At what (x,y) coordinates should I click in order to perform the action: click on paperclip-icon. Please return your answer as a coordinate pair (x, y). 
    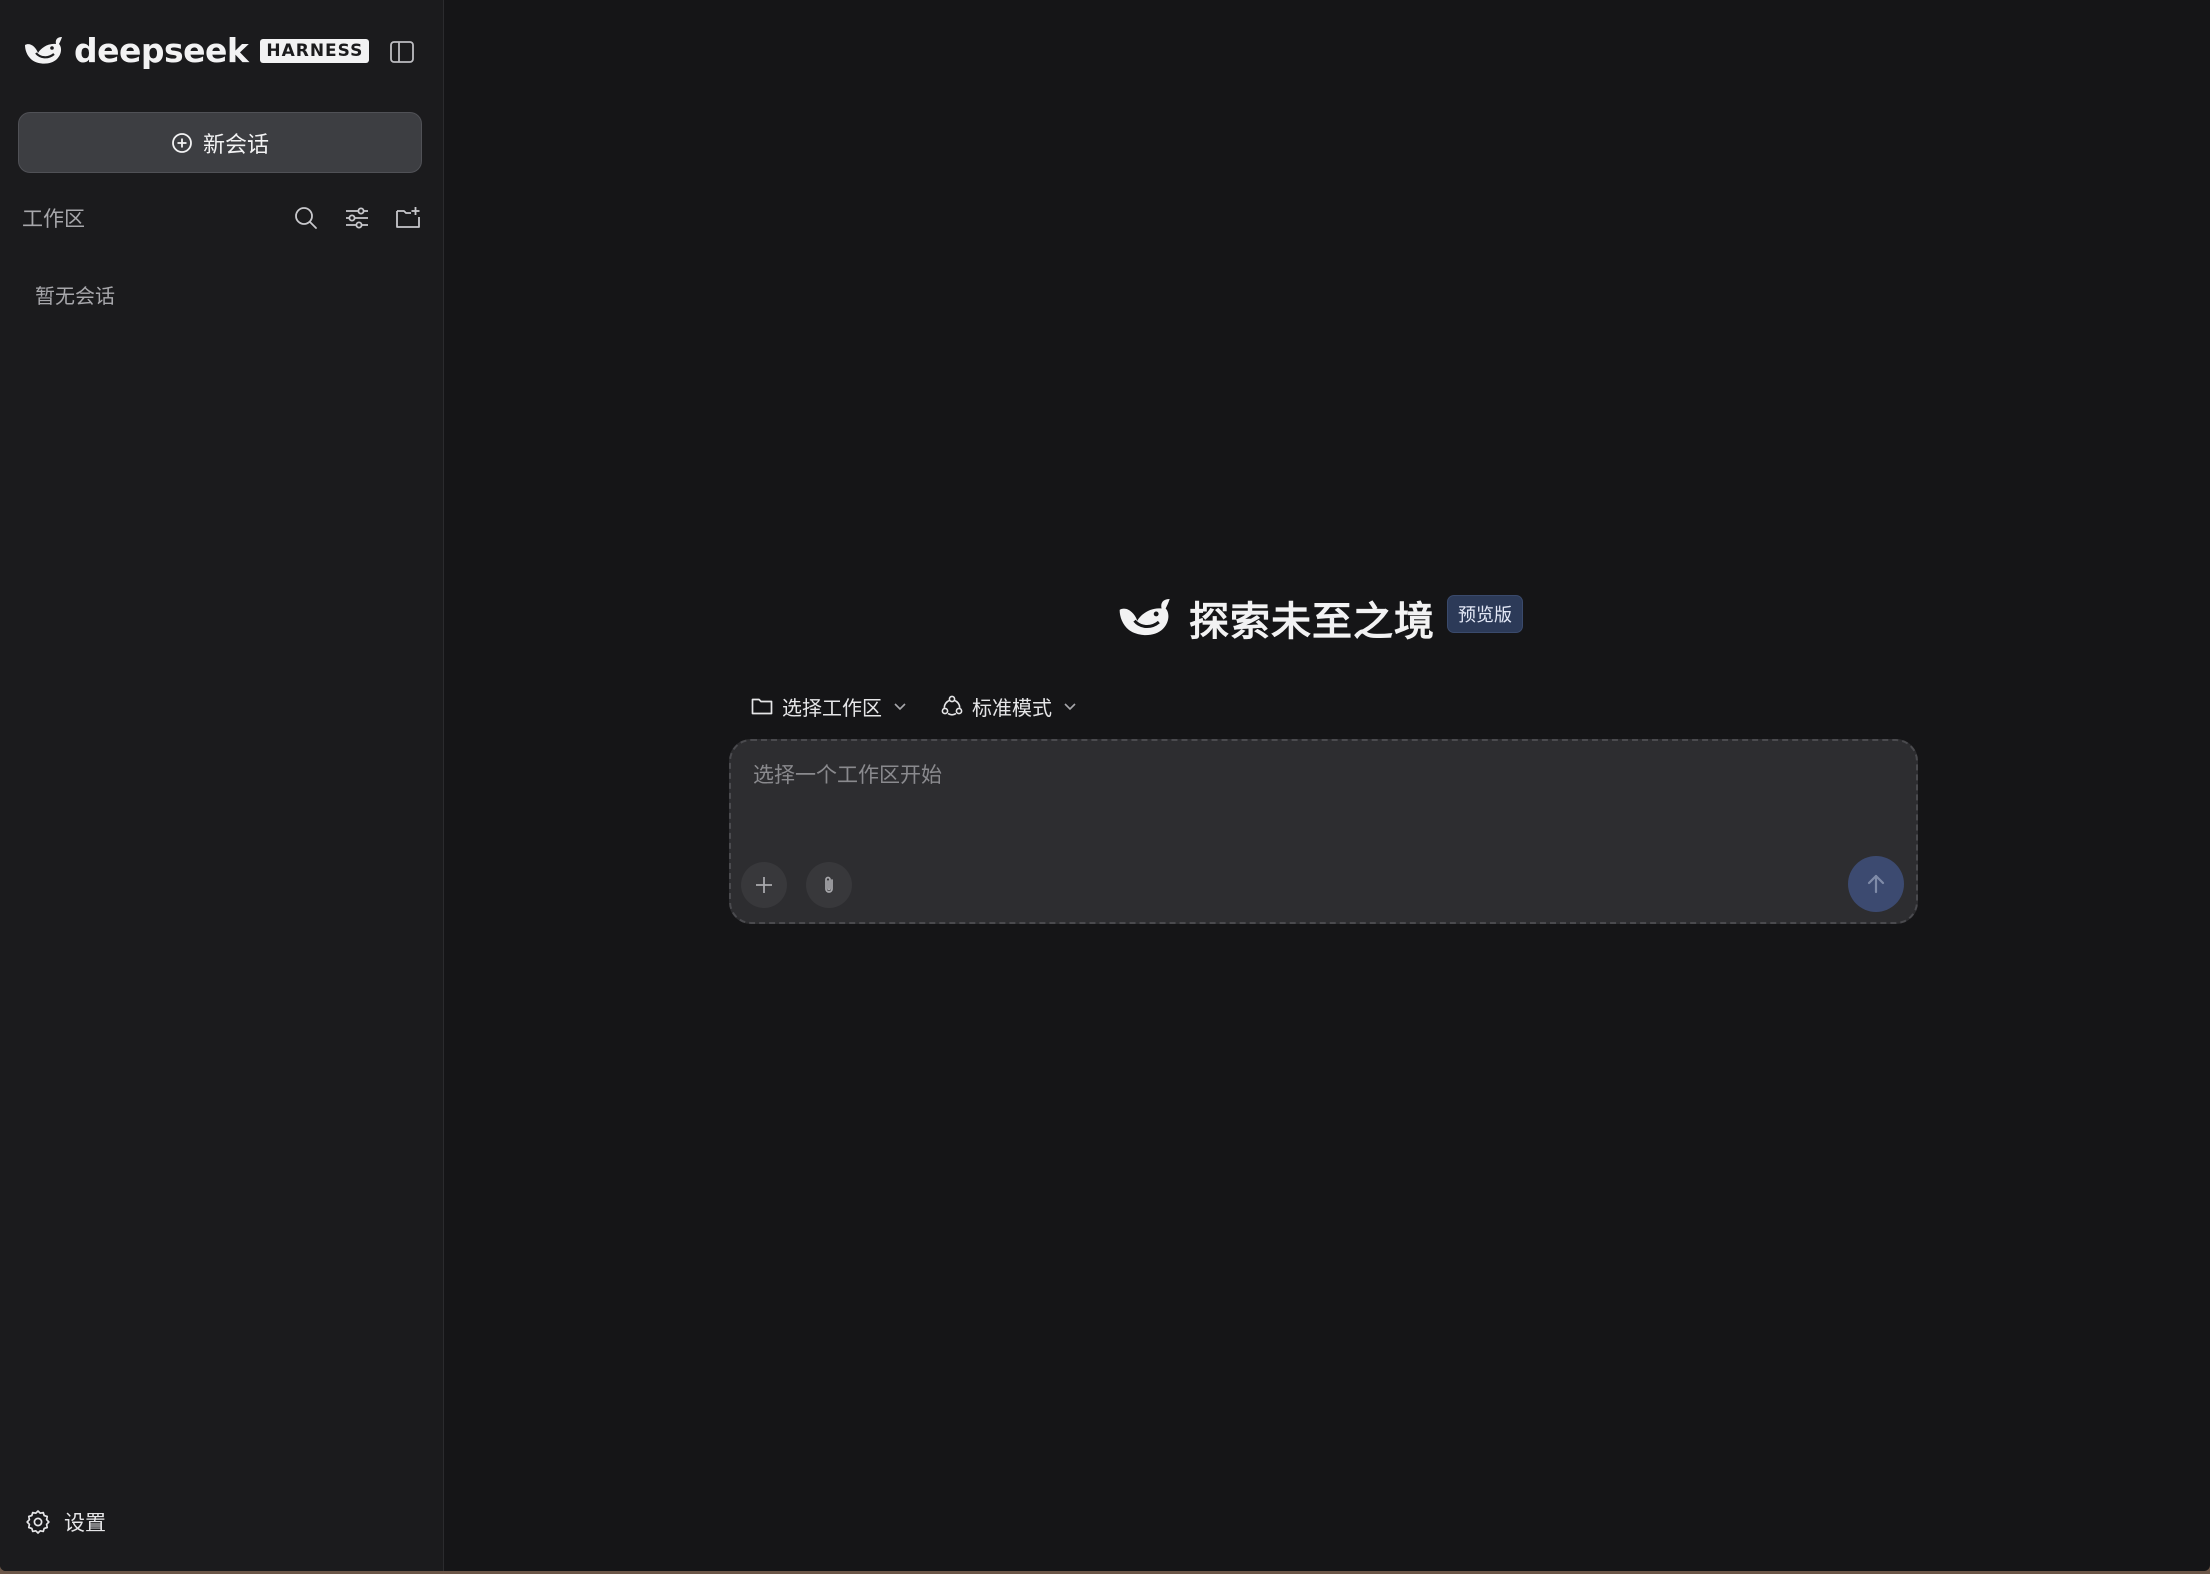
    Looking at the image, I should click on (829, 884).